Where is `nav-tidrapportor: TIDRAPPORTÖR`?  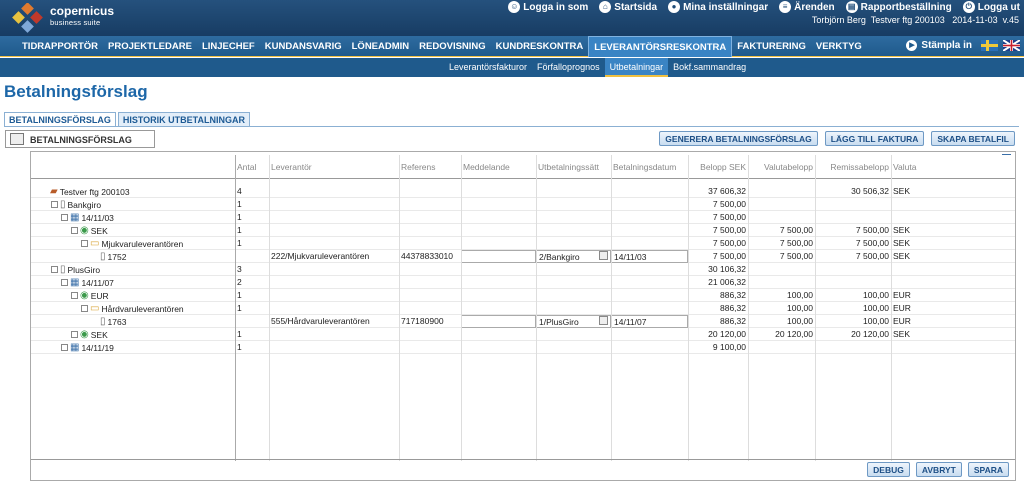
nav-tidrapportor: TIDRAPPORTÖR is located at coordinates (60, 46).